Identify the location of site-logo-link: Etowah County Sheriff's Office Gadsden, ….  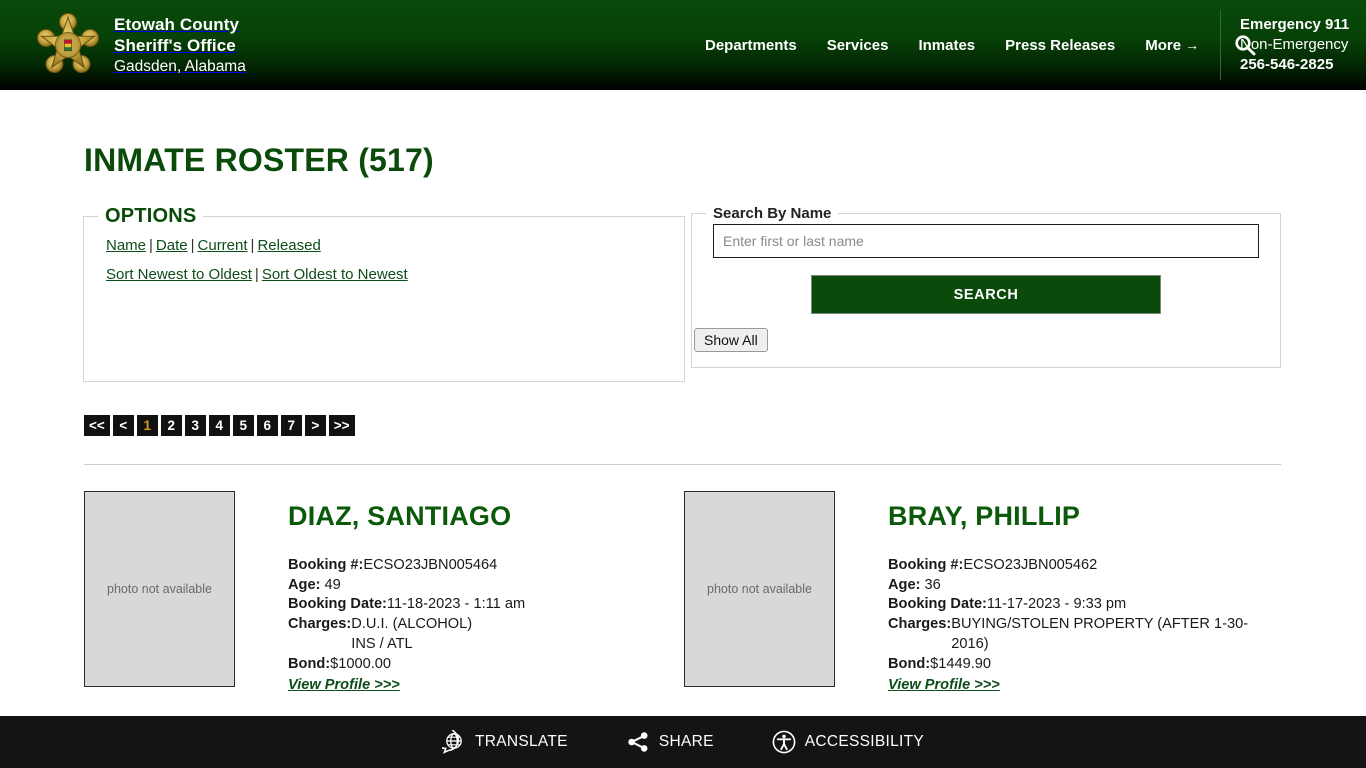
(139, 45).